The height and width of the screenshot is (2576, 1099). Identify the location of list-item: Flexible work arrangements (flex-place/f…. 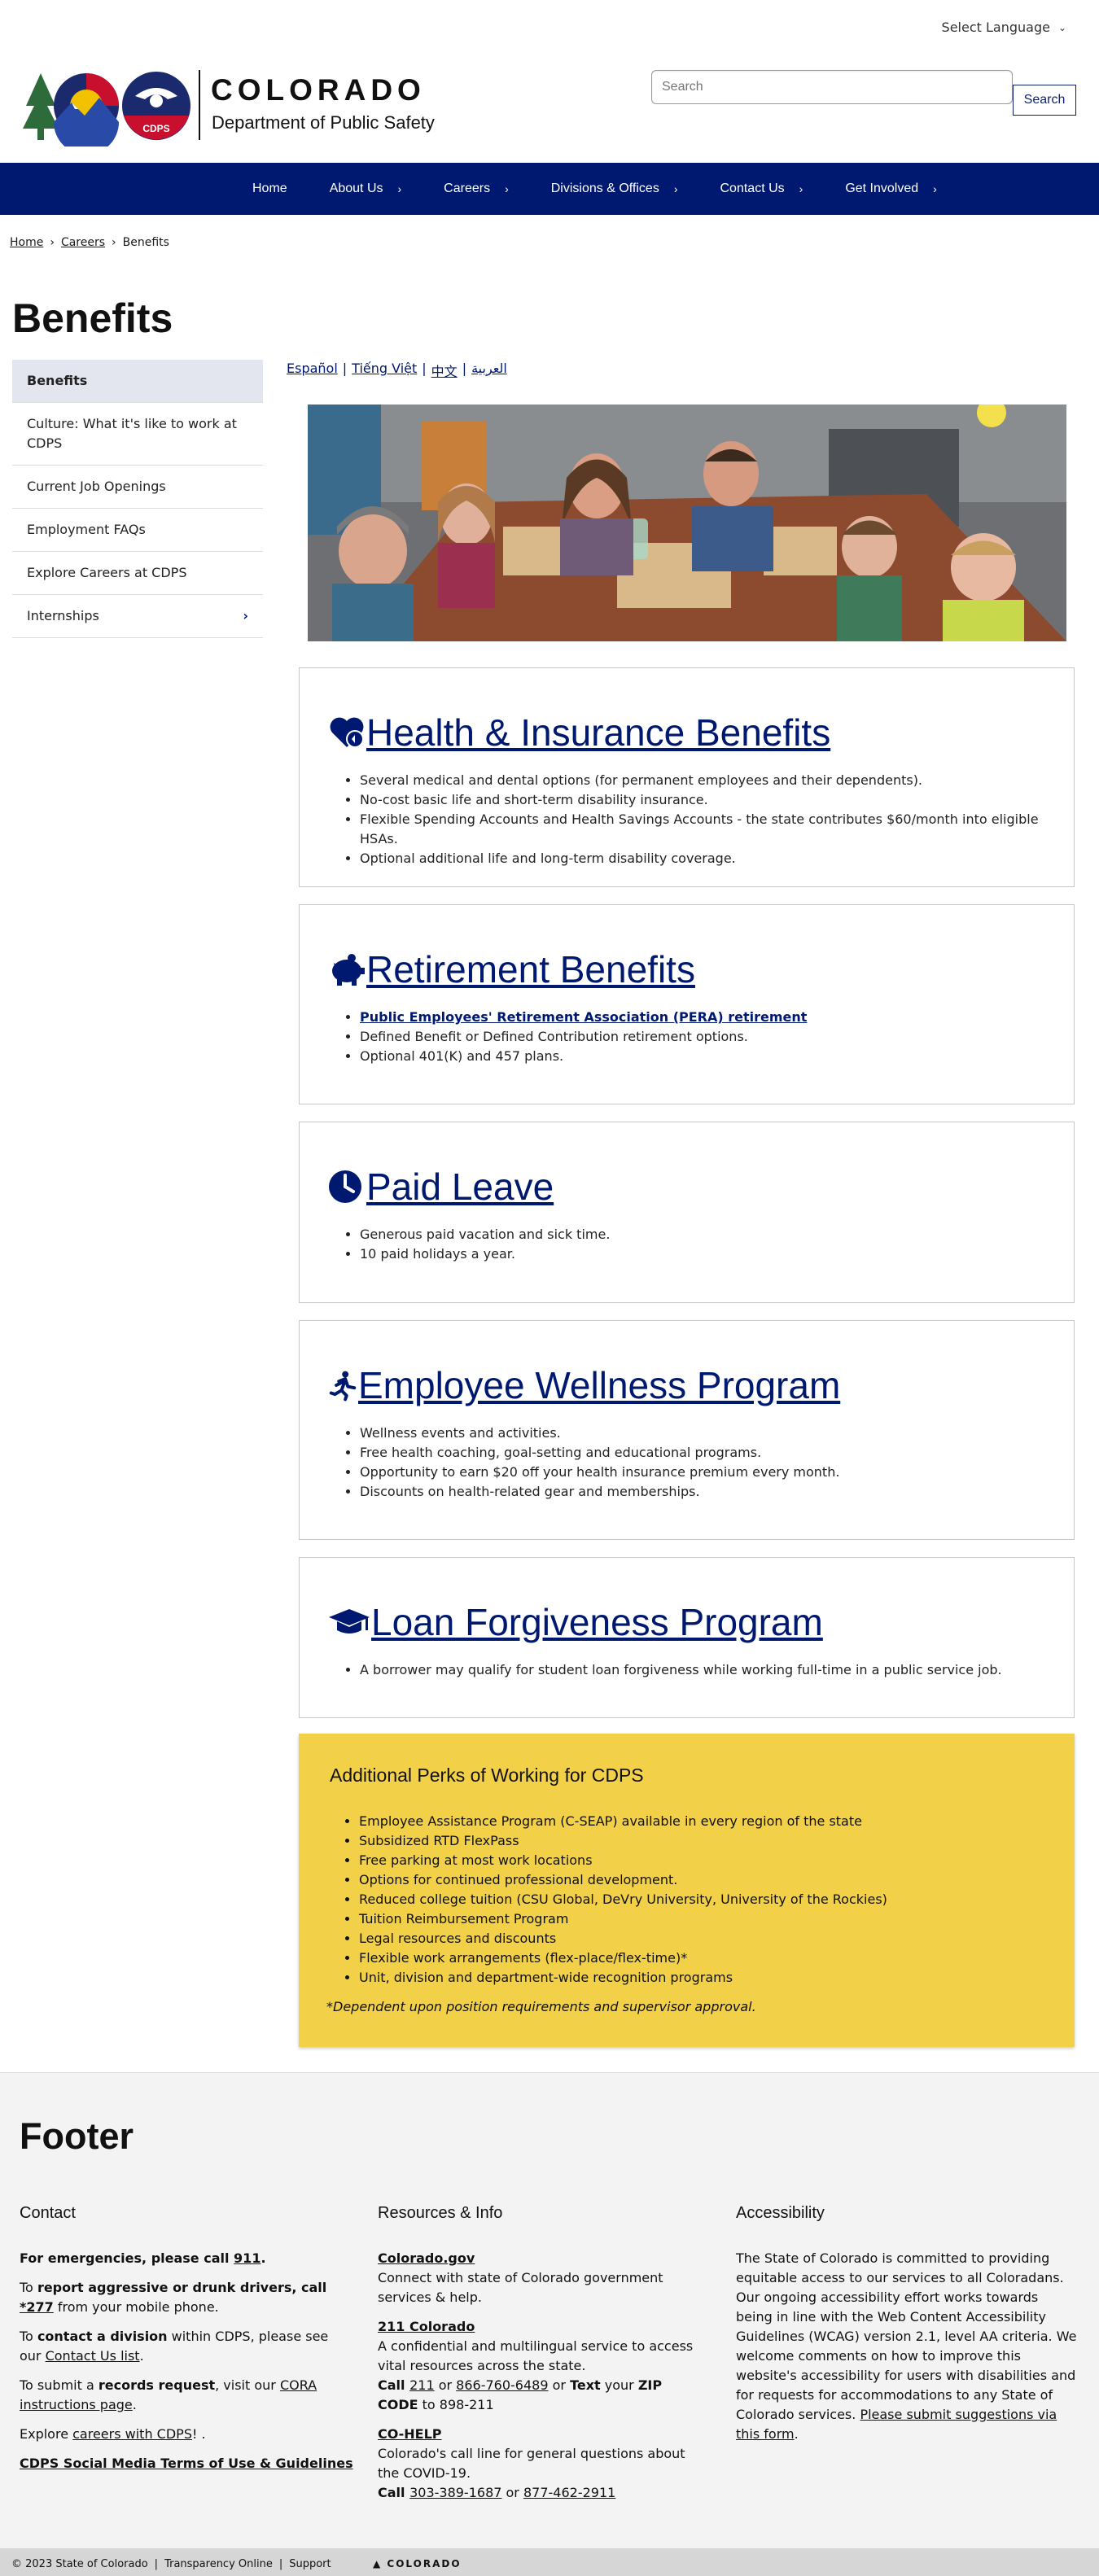
(623, 1958).